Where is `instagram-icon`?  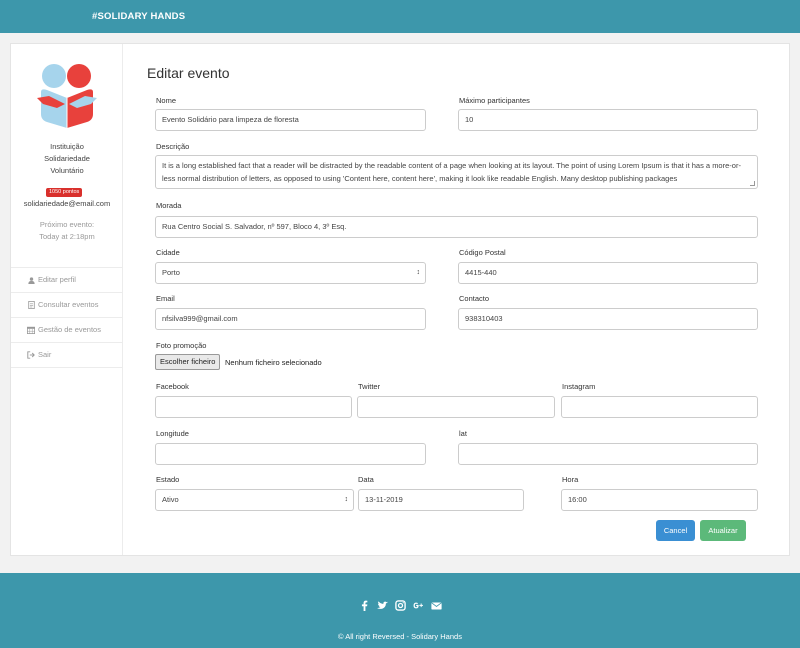
instagram-icon is located at coordinates (400, 605).